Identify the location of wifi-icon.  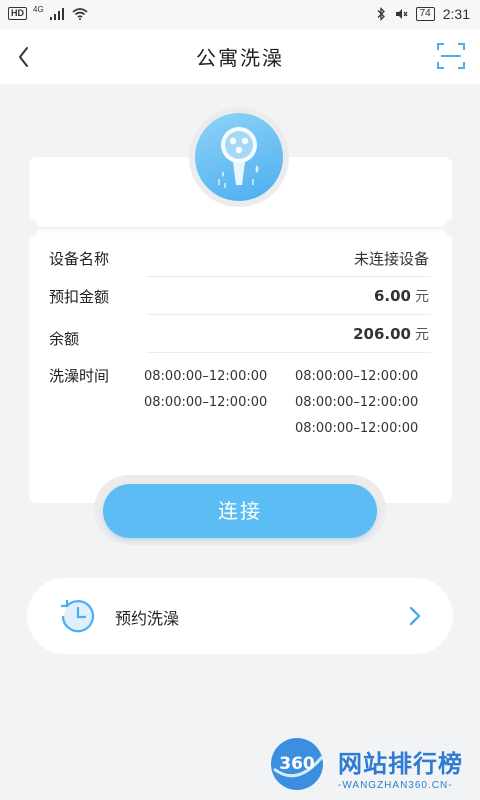
(80, 13).